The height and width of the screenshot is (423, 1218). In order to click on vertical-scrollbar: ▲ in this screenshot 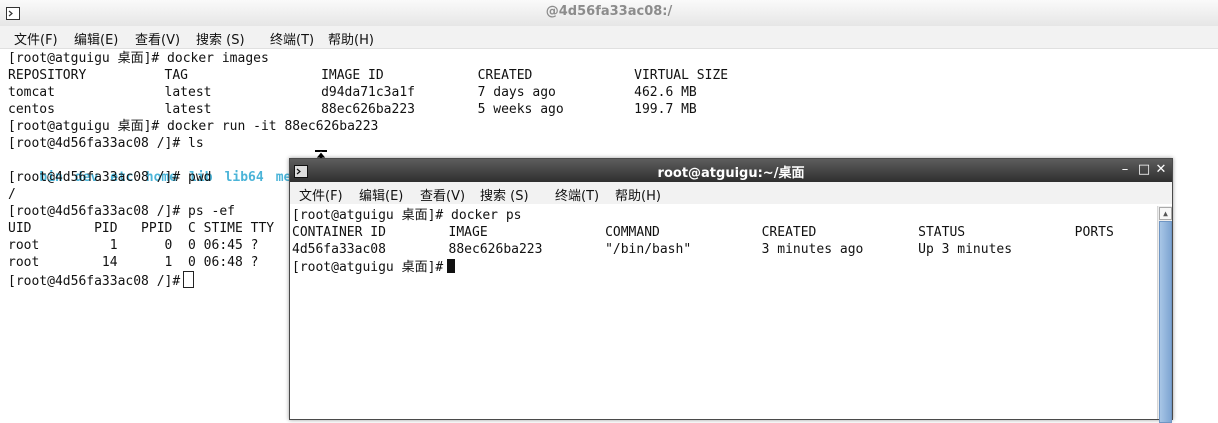, I will do `click(1164, 314)`.